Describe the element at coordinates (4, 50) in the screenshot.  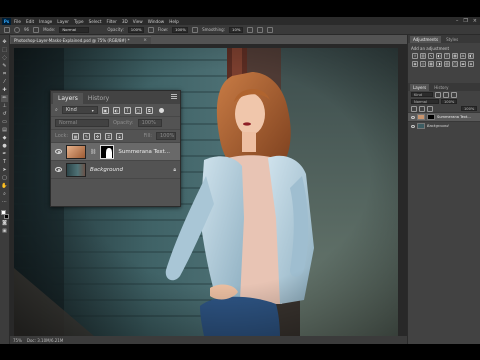
I see `marquee-tool-icon: ⬚` at that location.